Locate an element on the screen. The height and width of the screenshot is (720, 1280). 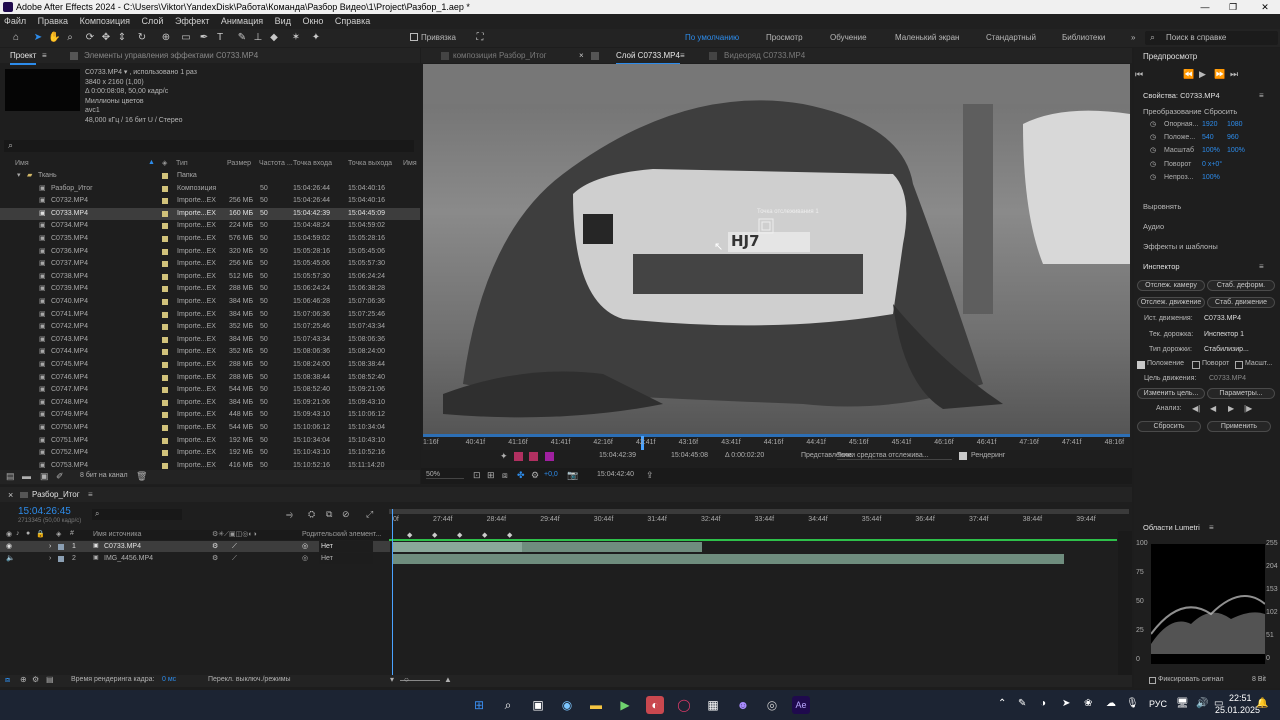
help-search-input: ⌕ Поиск в справке is located at coordinates (1211, 38).